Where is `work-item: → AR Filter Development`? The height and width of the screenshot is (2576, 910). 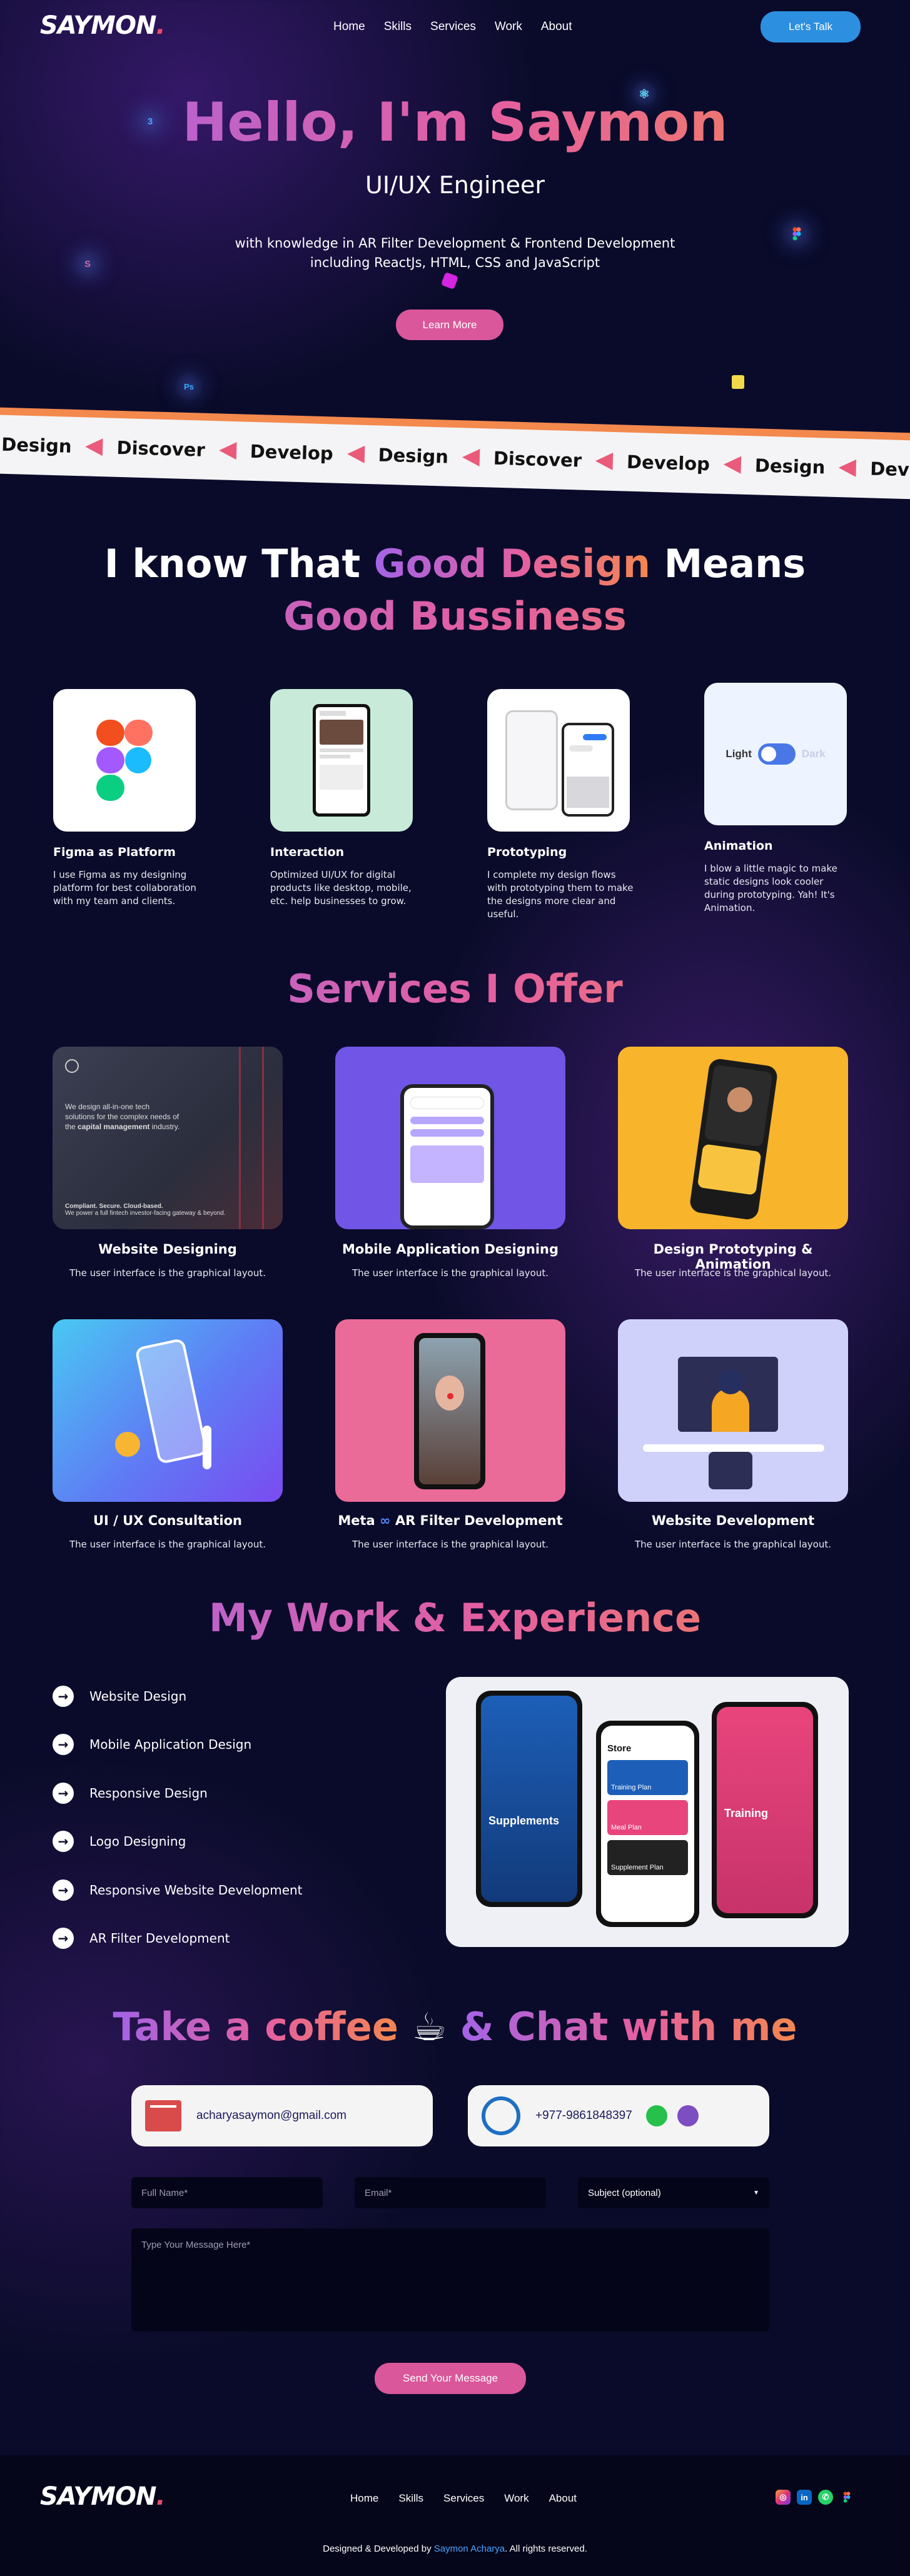
work-item: → AR Filter Development is located at coordinates (141, 1938).